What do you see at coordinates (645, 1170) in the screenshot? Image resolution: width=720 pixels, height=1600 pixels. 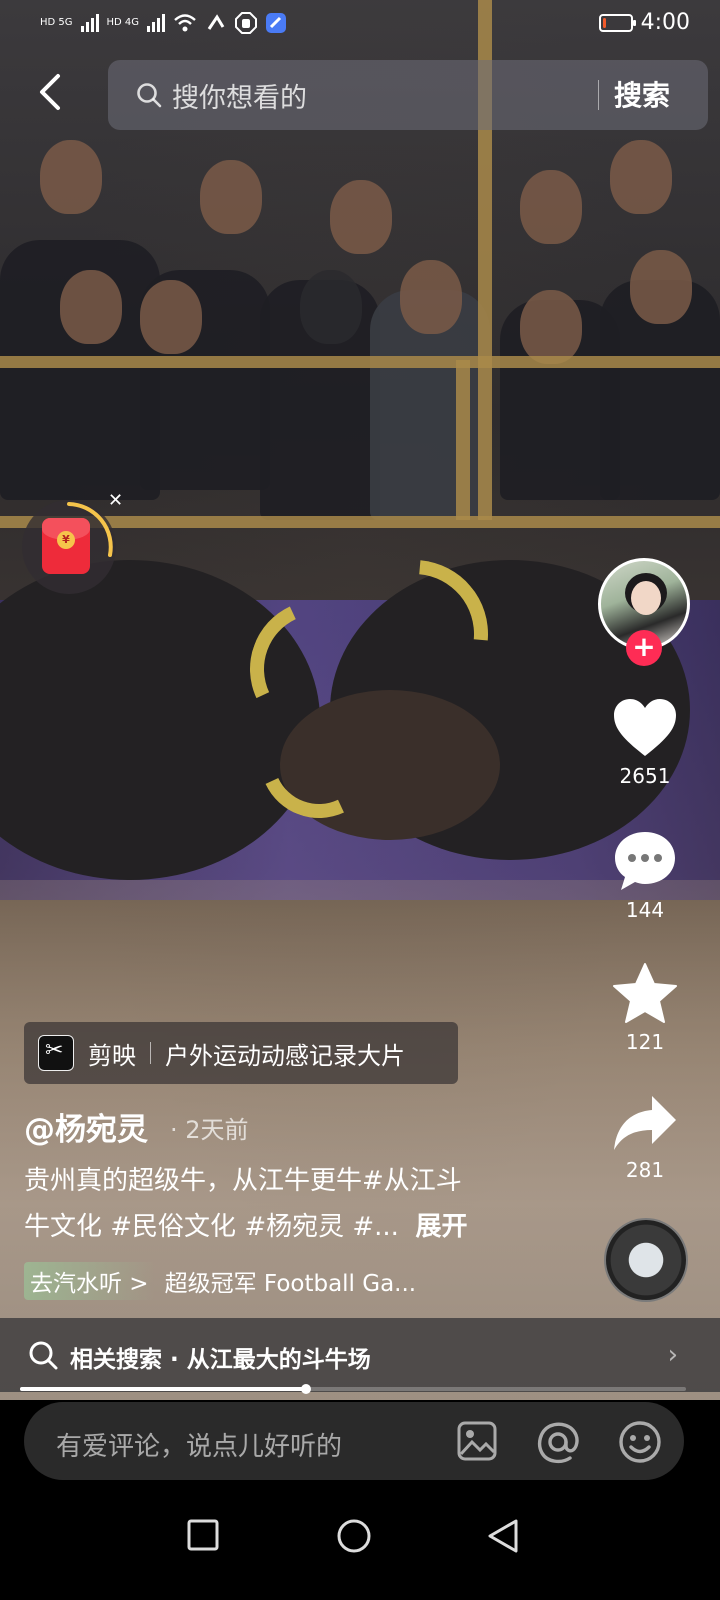 I see `share-count: 281` at bounding box center [645, 1170].